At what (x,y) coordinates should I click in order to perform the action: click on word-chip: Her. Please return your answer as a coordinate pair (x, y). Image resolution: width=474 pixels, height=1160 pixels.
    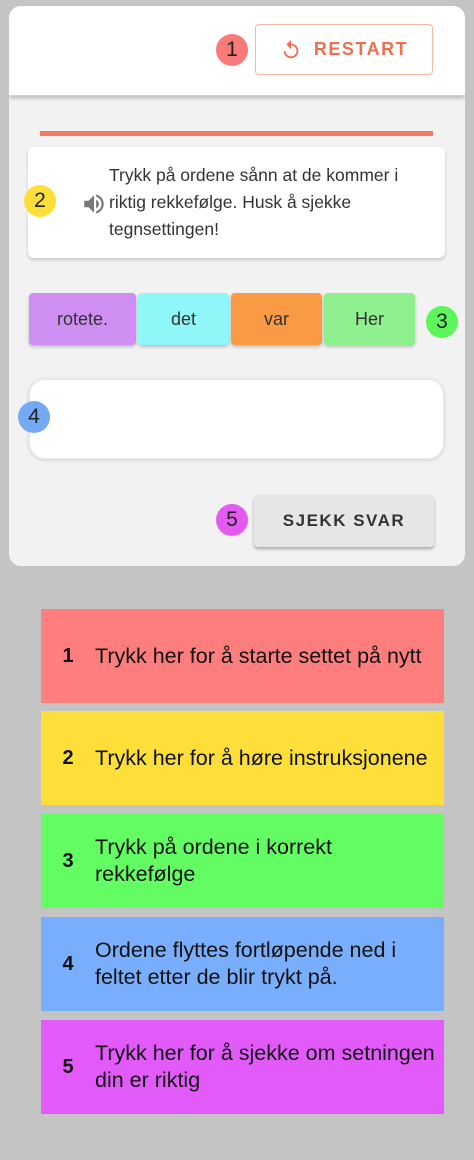
    Looking at the image, I should click on (369, 319).